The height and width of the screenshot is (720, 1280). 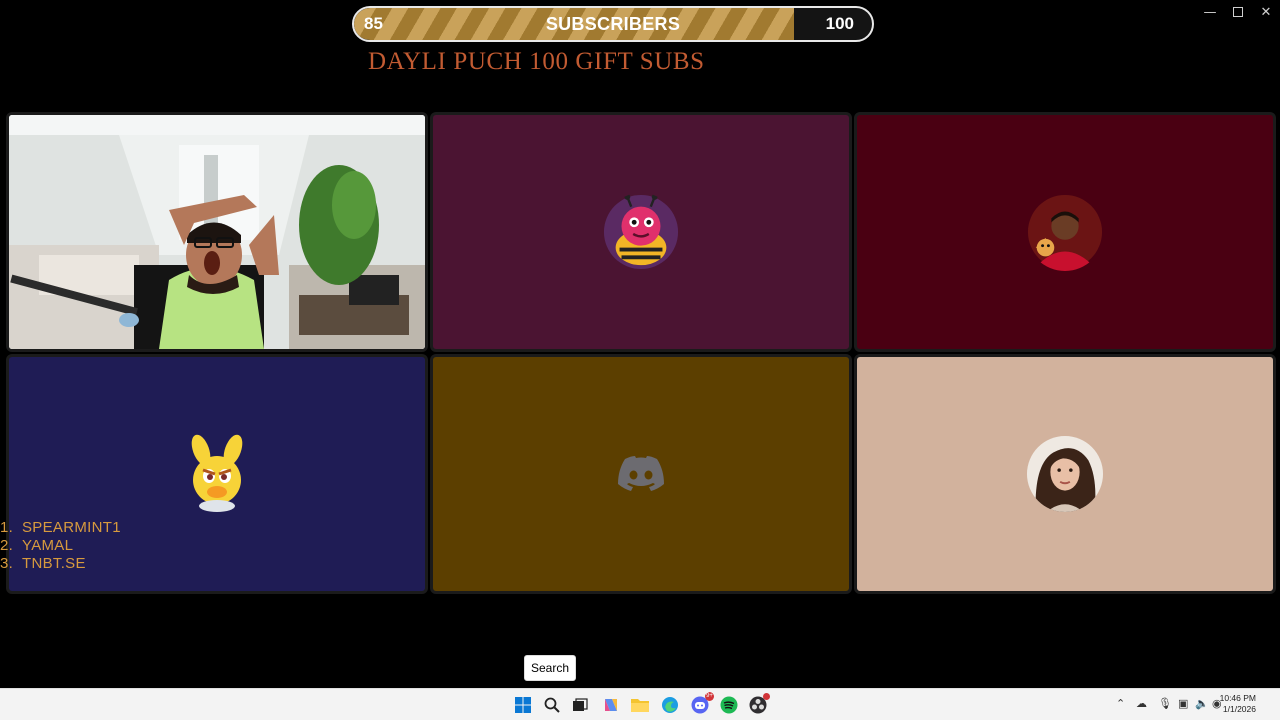 What do you see at coordinates (611, 705) in the screenshot?
I see `copilot-icon` at bounding box center [611, 705].